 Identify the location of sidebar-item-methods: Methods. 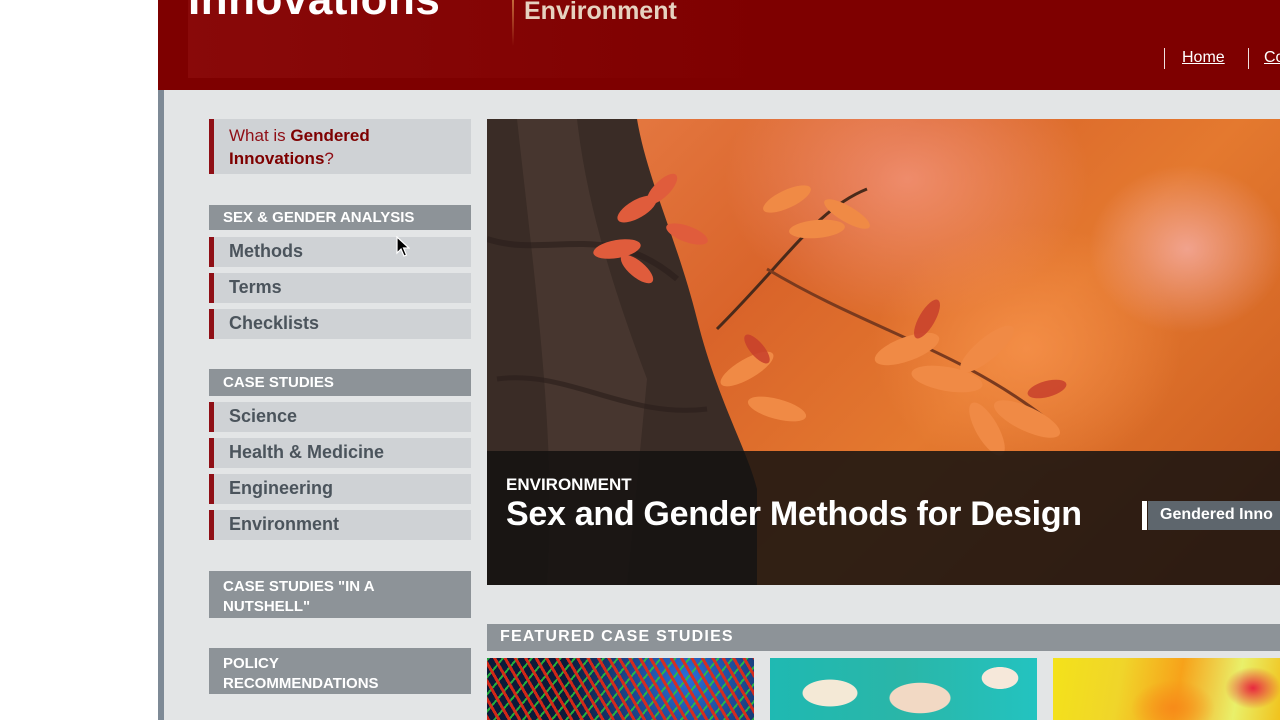
(340, 252).